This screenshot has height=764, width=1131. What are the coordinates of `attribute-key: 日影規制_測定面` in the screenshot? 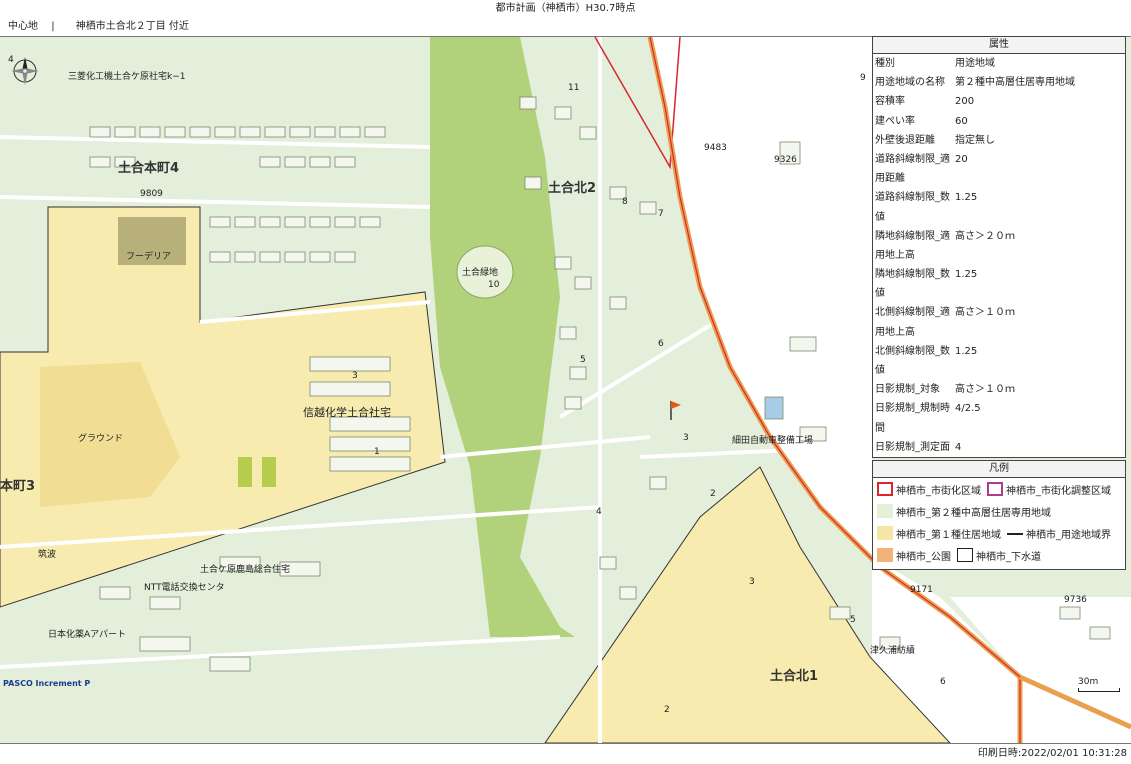 It's located at (912, 447).